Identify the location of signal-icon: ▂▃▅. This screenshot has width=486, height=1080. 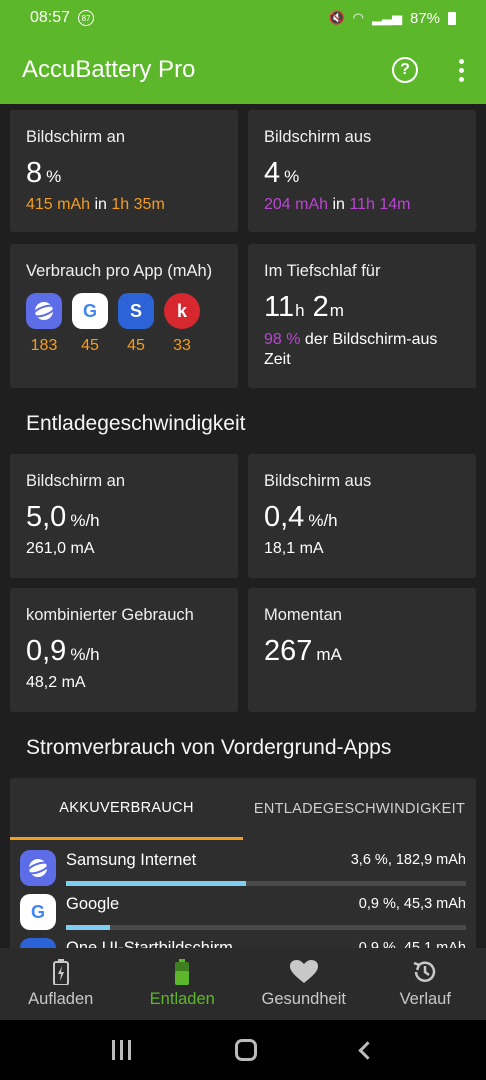
(386, 17).